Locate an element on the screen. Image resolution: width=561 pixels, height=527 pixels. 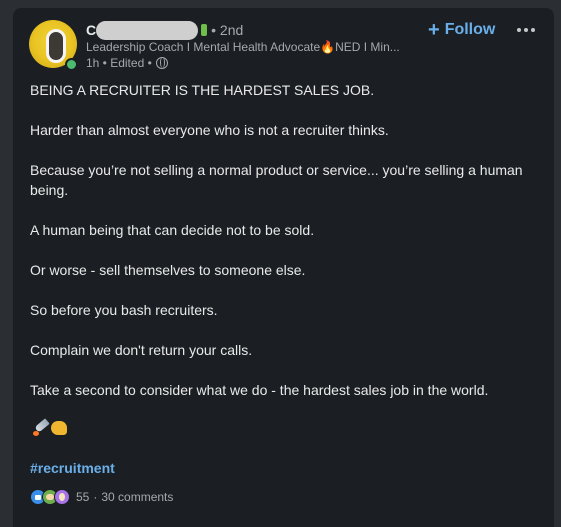
connection-degree: • 2nd is located at coordinates (227, 30).